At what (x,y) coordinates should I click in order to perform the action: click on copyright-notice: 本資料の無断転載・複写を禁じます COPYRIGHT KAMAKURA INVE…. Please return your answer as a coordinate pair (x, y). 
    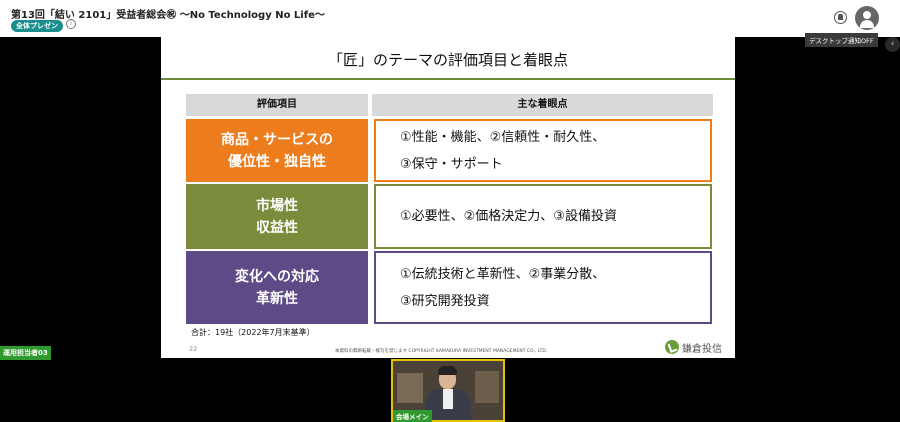
    Looking at the image, I should click on (441, 351).